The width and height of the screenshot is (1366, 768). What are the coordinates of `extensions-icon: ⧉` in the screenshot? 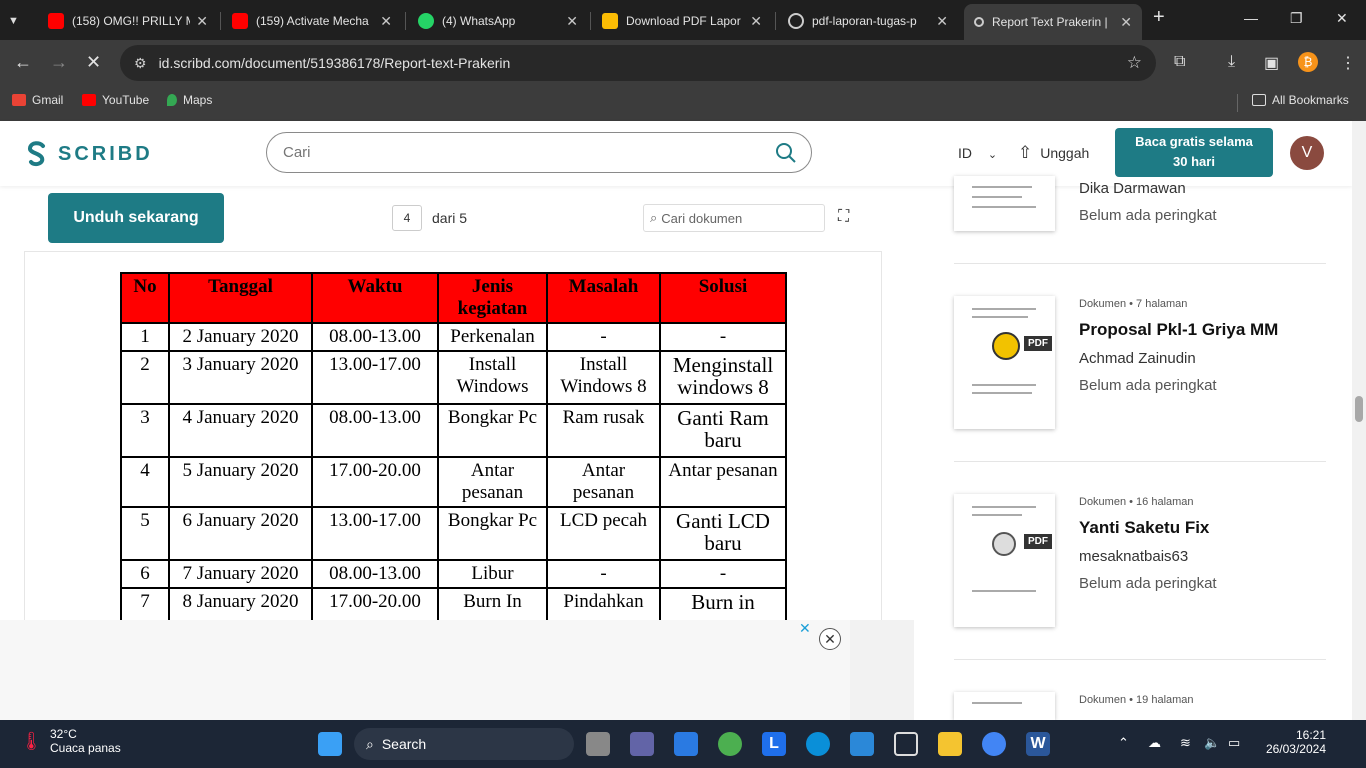 It's located at (1179, 62).